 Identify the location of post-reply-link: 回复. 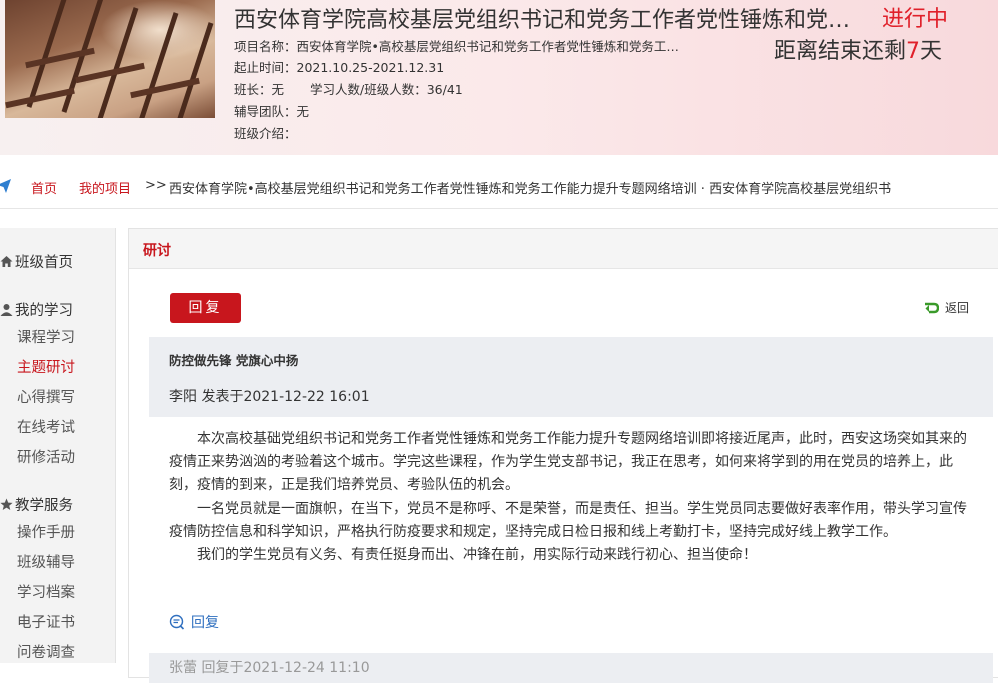
(194, 622).